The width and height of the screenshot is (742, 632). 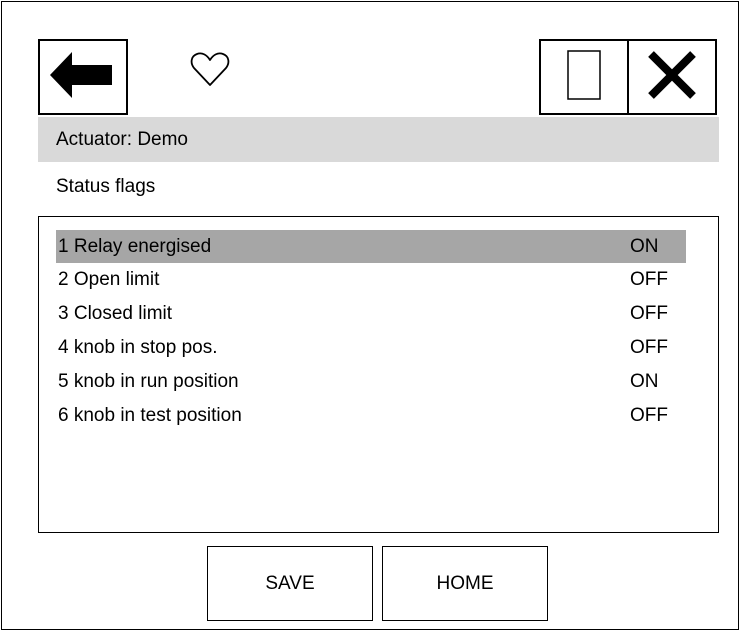 I want to click on back-button, so click(x=83, y=77).